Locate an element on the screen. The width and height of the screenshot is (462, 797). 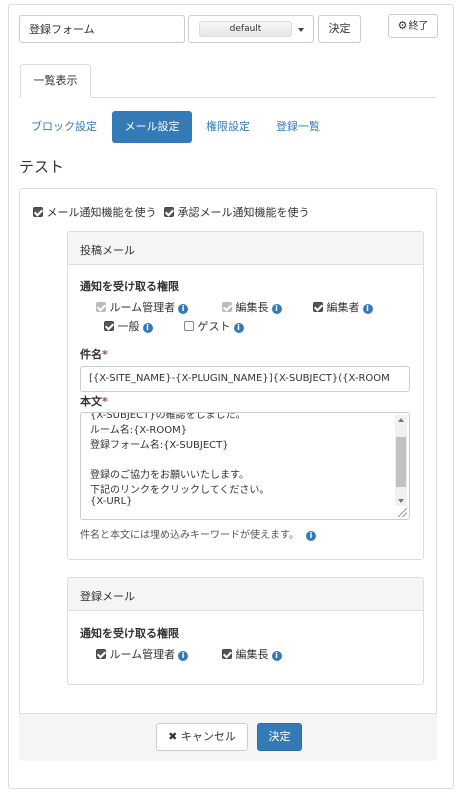
post-role-editor: 編集者 i is located at coordinates (343, 307).